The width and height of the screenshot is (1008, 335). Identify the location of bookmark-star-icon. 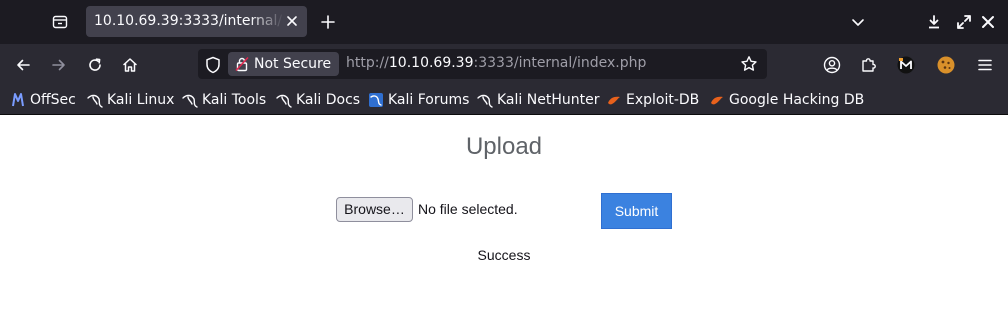
(749, 64).